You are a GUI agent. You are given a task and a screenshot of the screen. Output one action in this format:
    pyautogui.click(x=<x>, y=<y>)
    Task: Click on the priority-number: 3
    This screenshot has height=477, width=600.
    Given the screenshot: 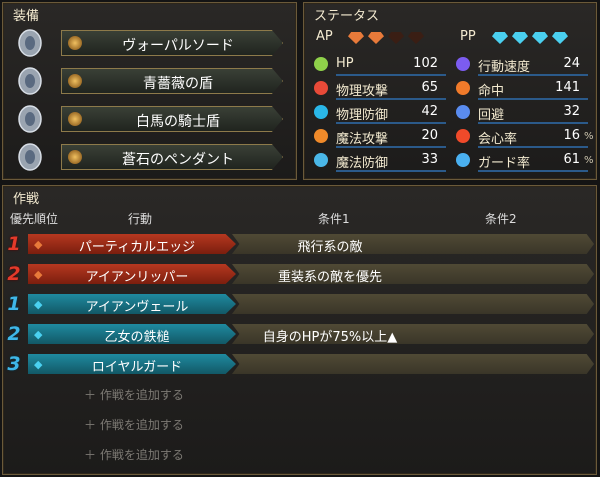 What is the action you would take?
    pyautogui.click(x=14, y=364)
    